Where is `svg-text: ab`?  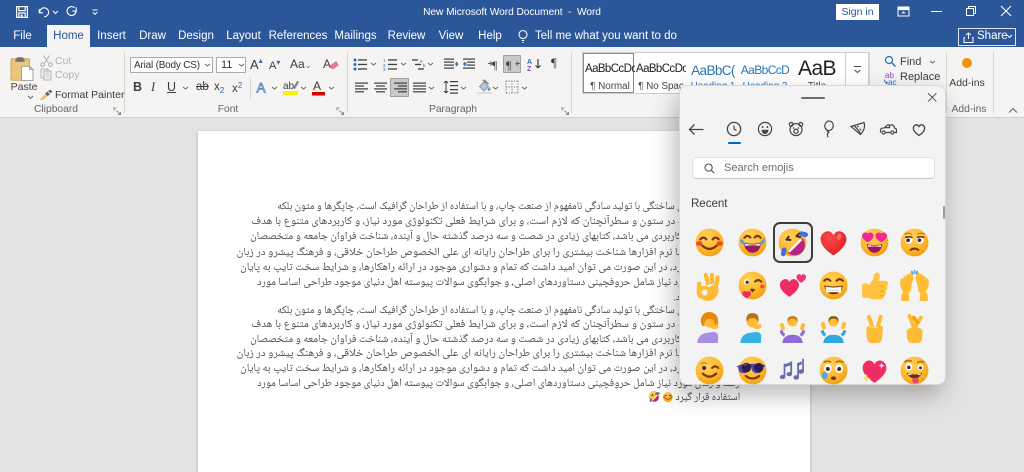 svg-text: ab is located at coordinates (289, 86).